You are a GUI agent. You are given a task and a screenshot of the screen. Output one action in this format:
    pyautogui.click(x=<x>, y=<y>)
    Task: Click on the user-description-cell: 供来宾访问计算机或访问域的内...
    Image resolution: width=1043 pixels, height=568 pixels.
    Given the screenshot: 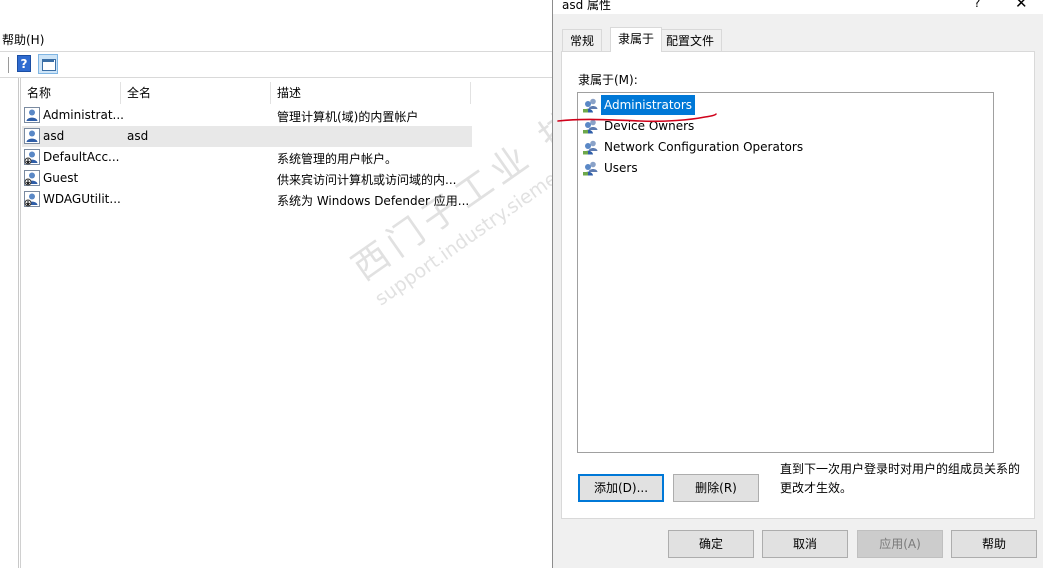 What is the action you would take?
    pyautogui.click(x=367, y=180)
    